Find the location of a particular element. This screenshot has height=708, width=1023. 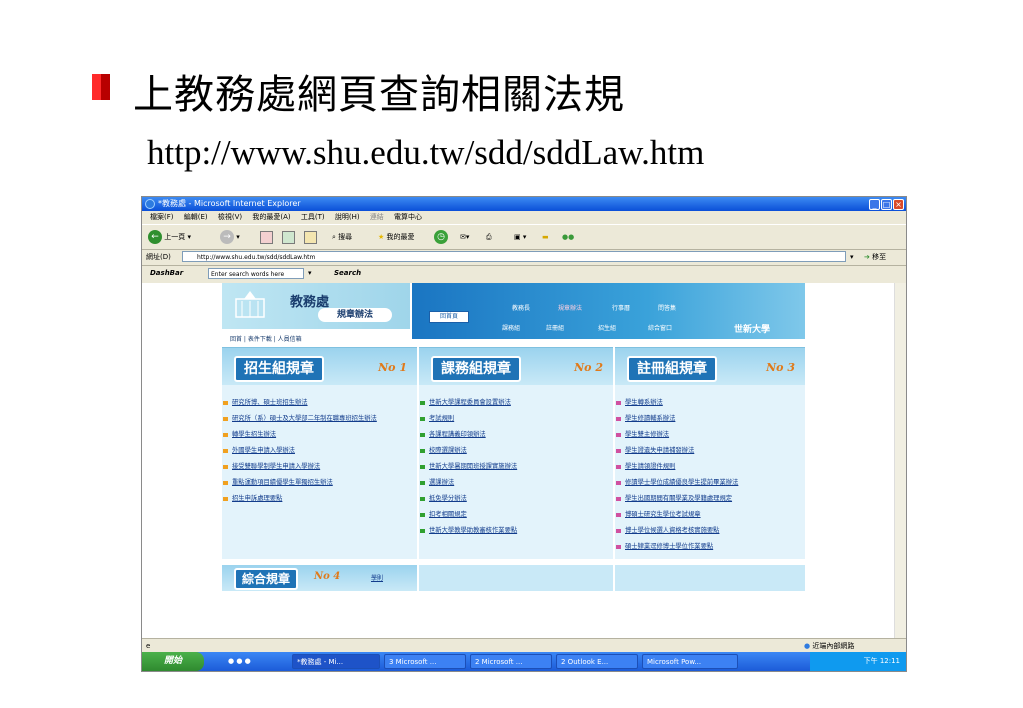

list-item: 校際選課辦法 is located at coordinates (516, 451).